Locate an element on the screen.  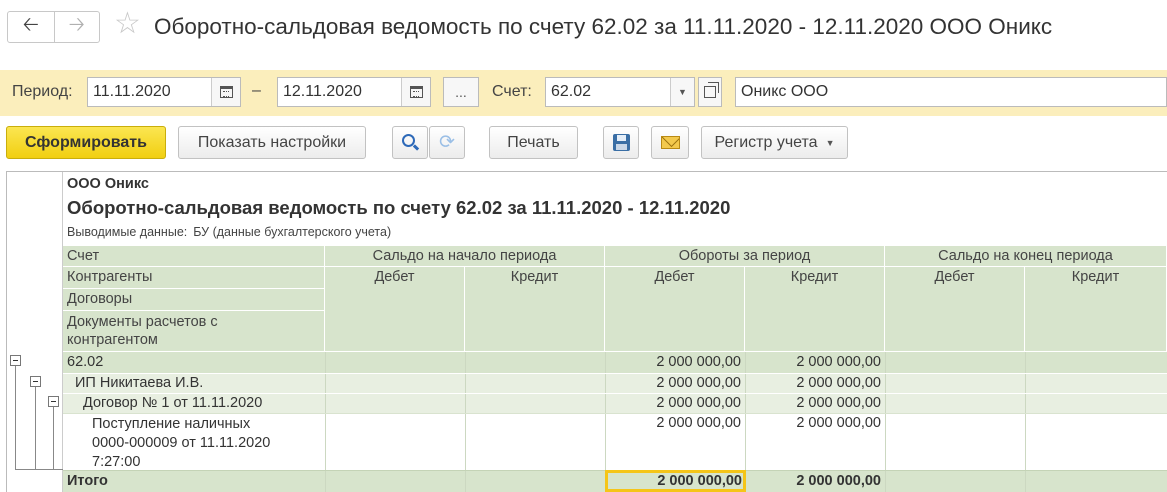
register-menu-button: Регистр учета ▼ is located at coordinates (774, 142).